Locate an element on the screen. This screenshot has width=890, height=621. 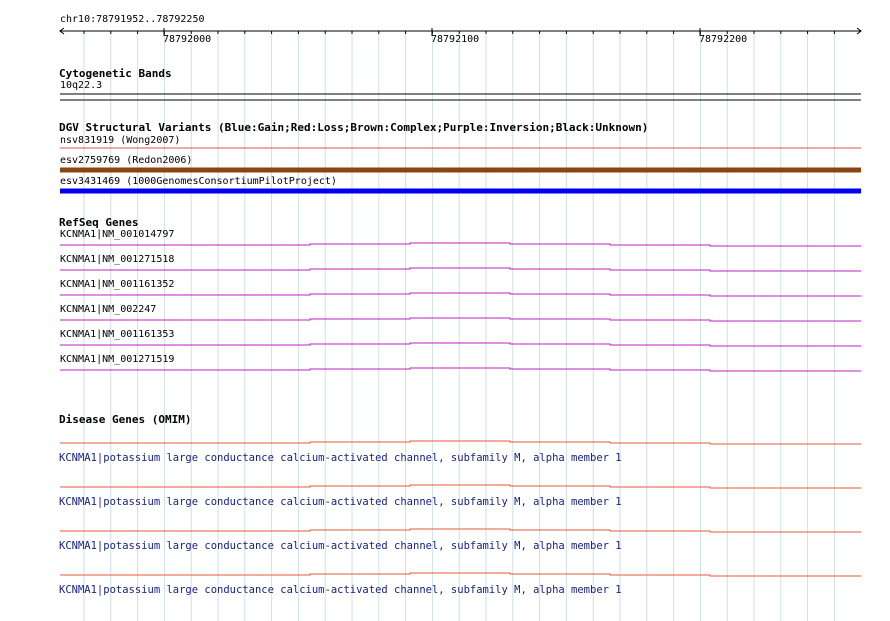
ruler-tick-label: 78792200 is located at coordinates (723, 39).